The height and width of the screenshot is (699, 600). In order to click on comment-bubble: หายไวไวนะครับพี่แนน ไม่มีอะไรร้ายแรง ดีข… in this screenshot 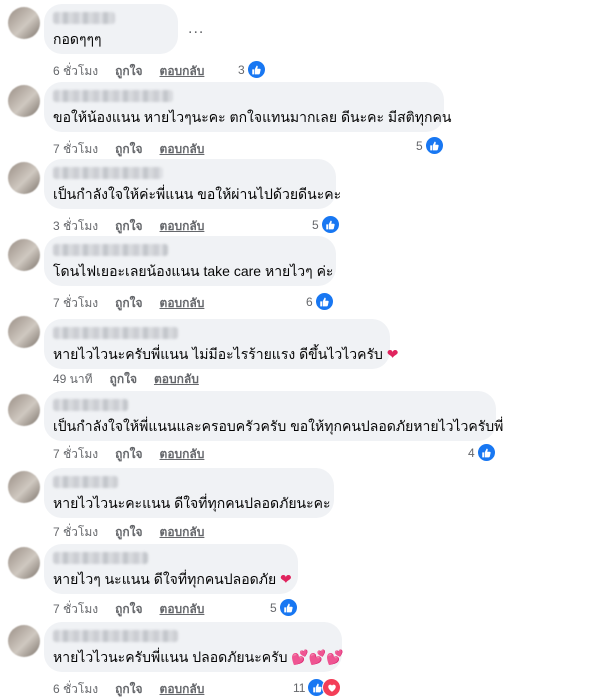, I will do `click(221, 344)`.